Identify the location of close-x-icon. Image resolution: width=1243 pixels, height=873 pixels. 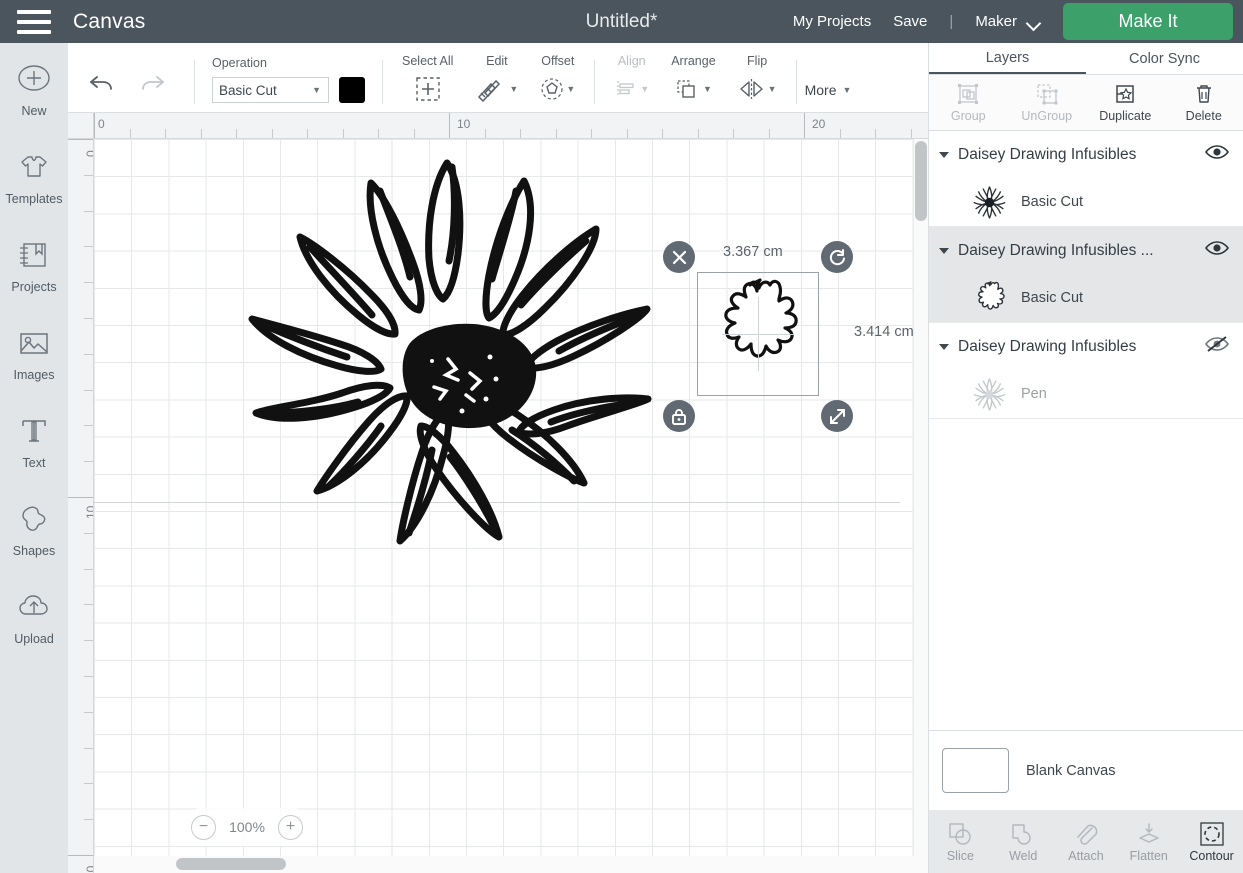
(679, 257).